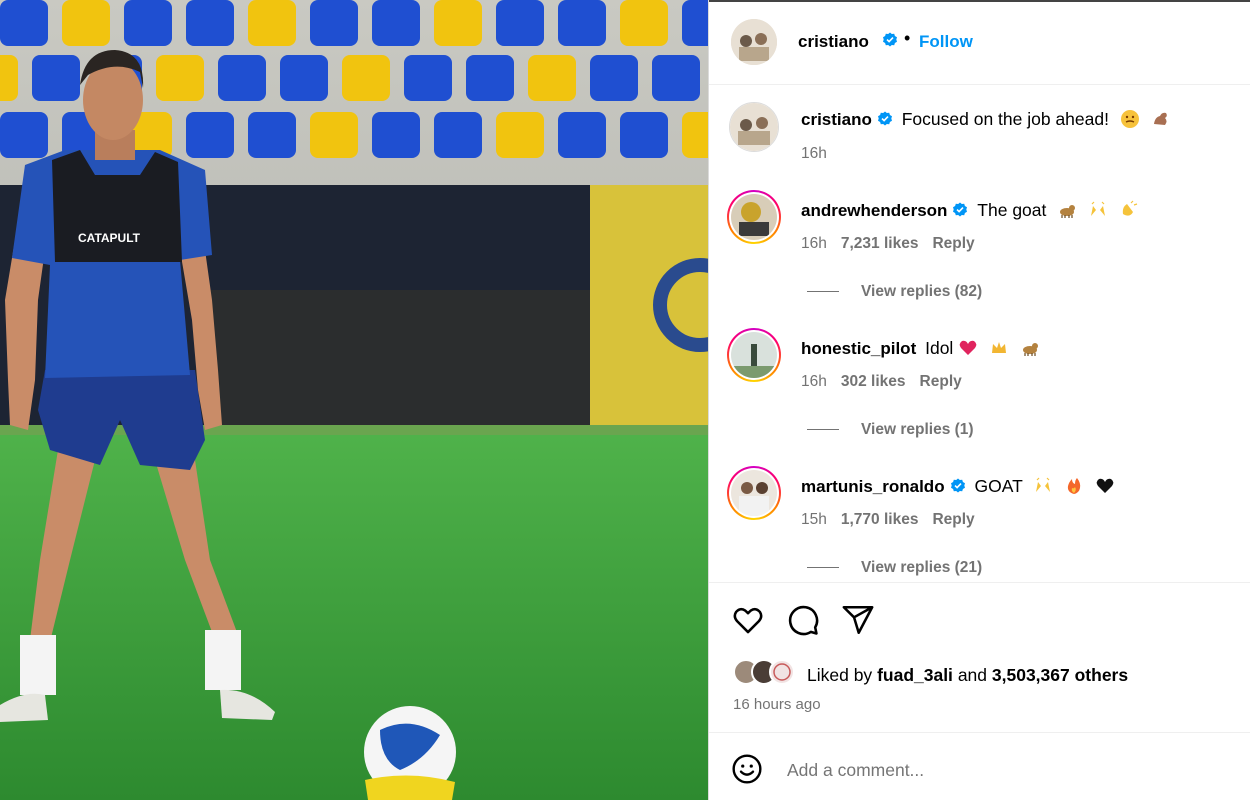 Image resolution: width=1250 pixels, height=801 pixels. I want to click on comment-likes: 302 likes, so click(873, 381).